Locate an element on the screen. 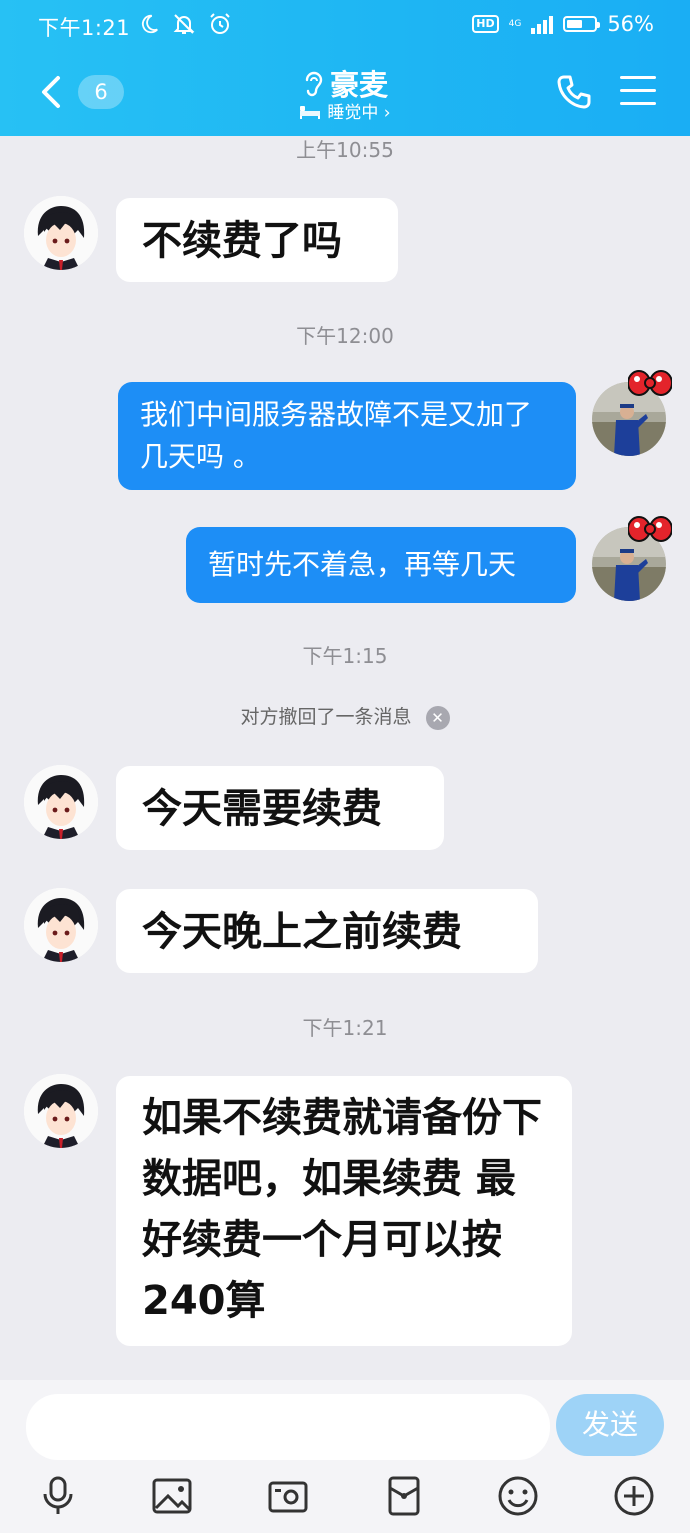 The width and height of the screenshot is (690, 1533). timestamp: 下午1:21 is located at coordinates (345, 1028).